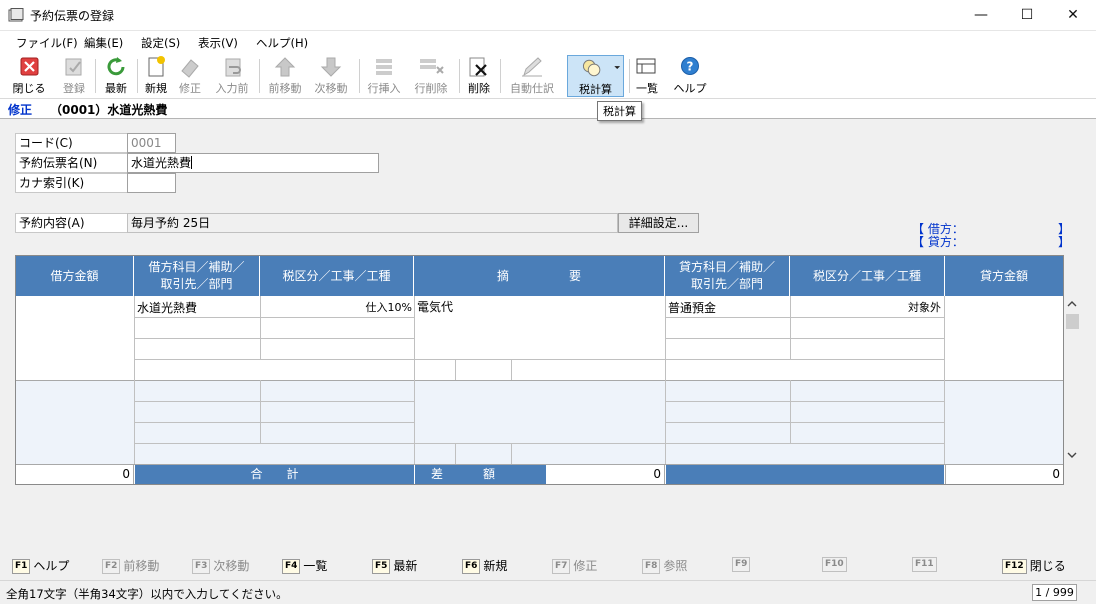 The image size is (1096, 604). What do you see at coordinates (253, 163) in the screenshot?
I see `voucher-name-field: 水道光熱費` at bounding box center [253, 163].